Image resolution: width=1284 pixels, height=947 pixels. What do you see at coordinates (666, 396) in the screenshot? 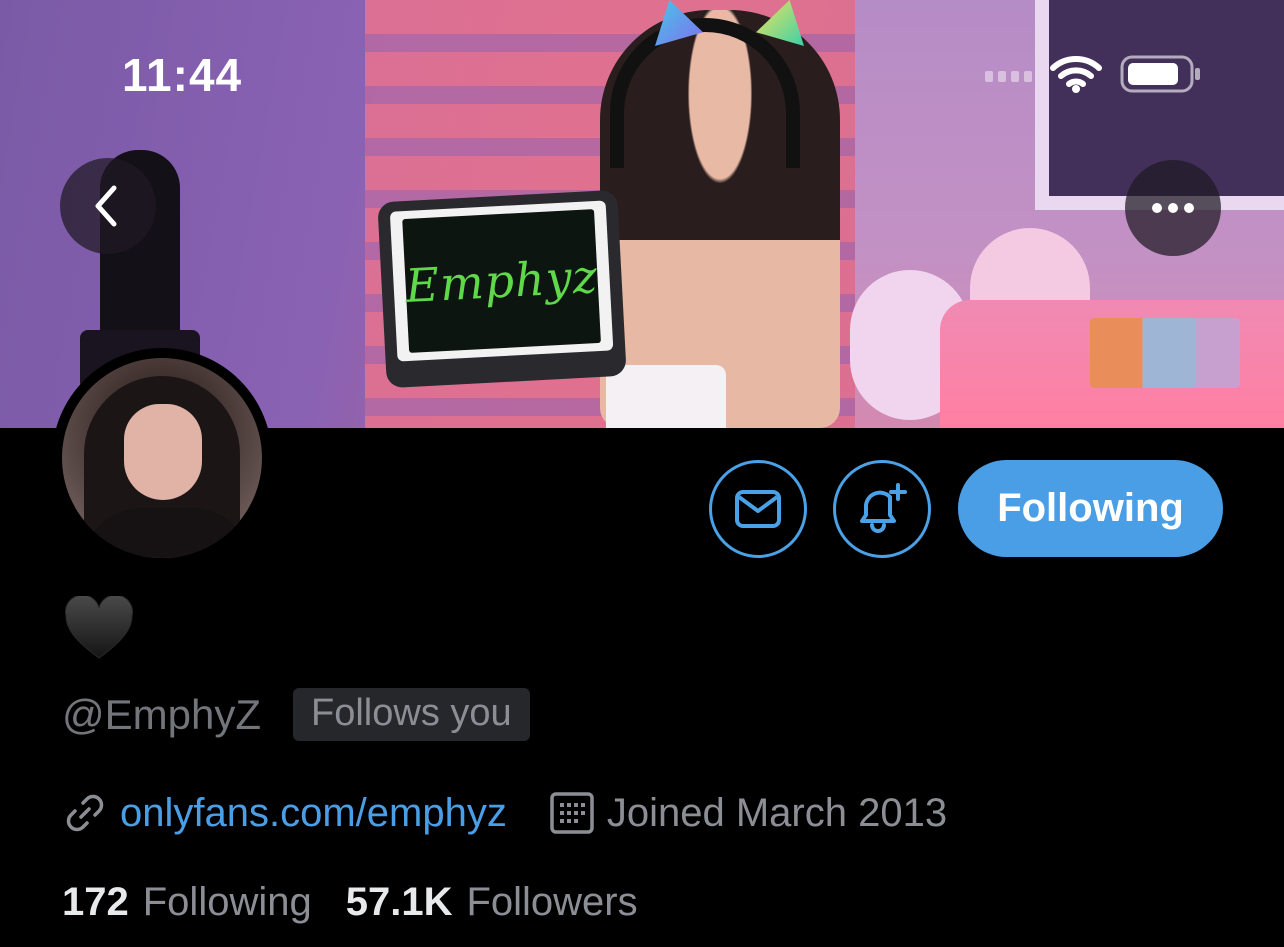
I see `banner-person-top` at bounding box center [666, 396].